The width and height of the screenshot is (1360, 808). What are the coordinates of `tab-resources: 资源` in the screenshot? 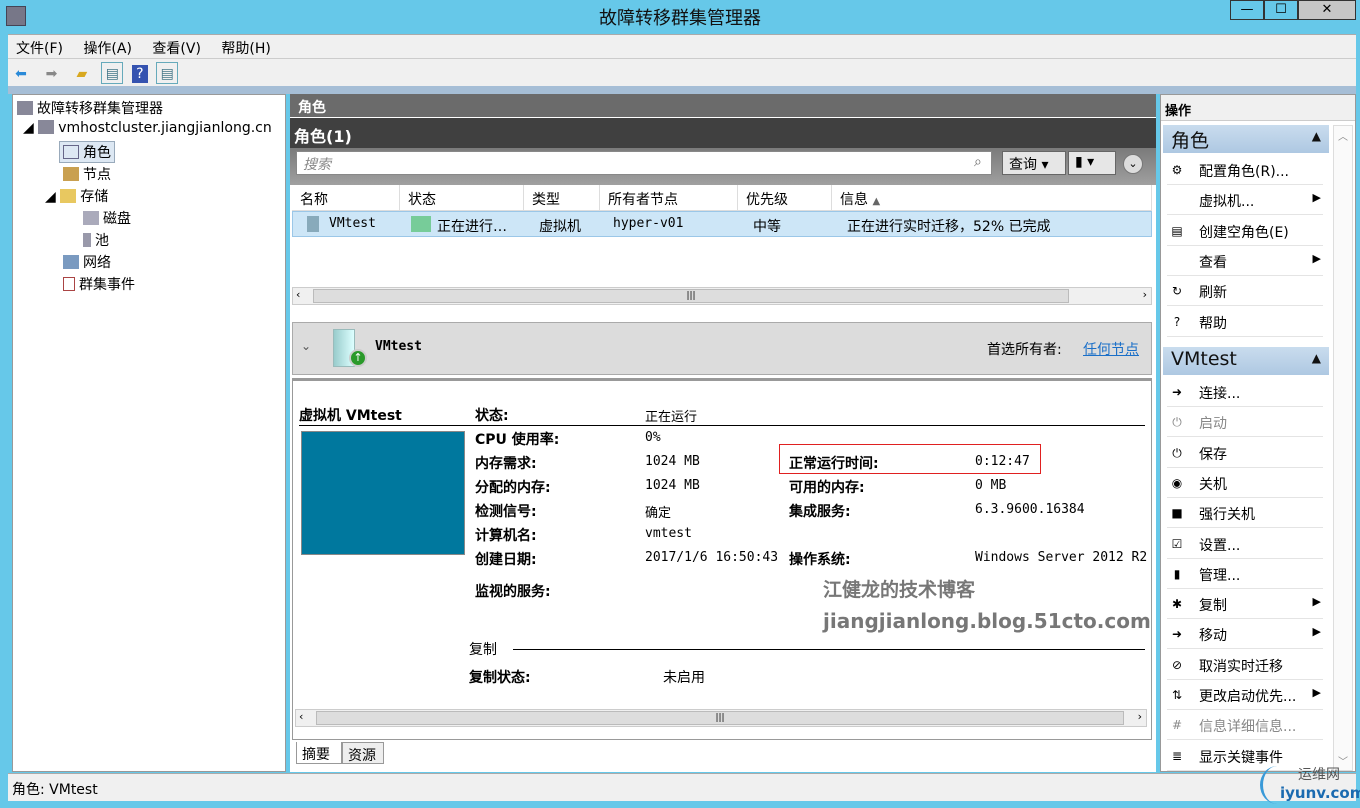 It's located at (363, 753).